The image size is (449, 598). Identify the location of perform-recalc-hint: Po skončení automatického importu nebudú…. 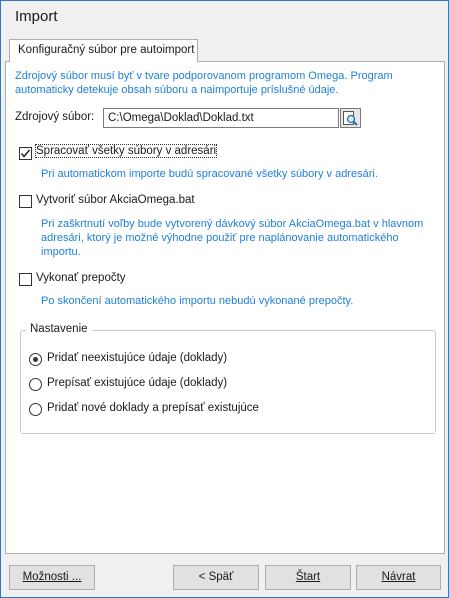
(197, 301).